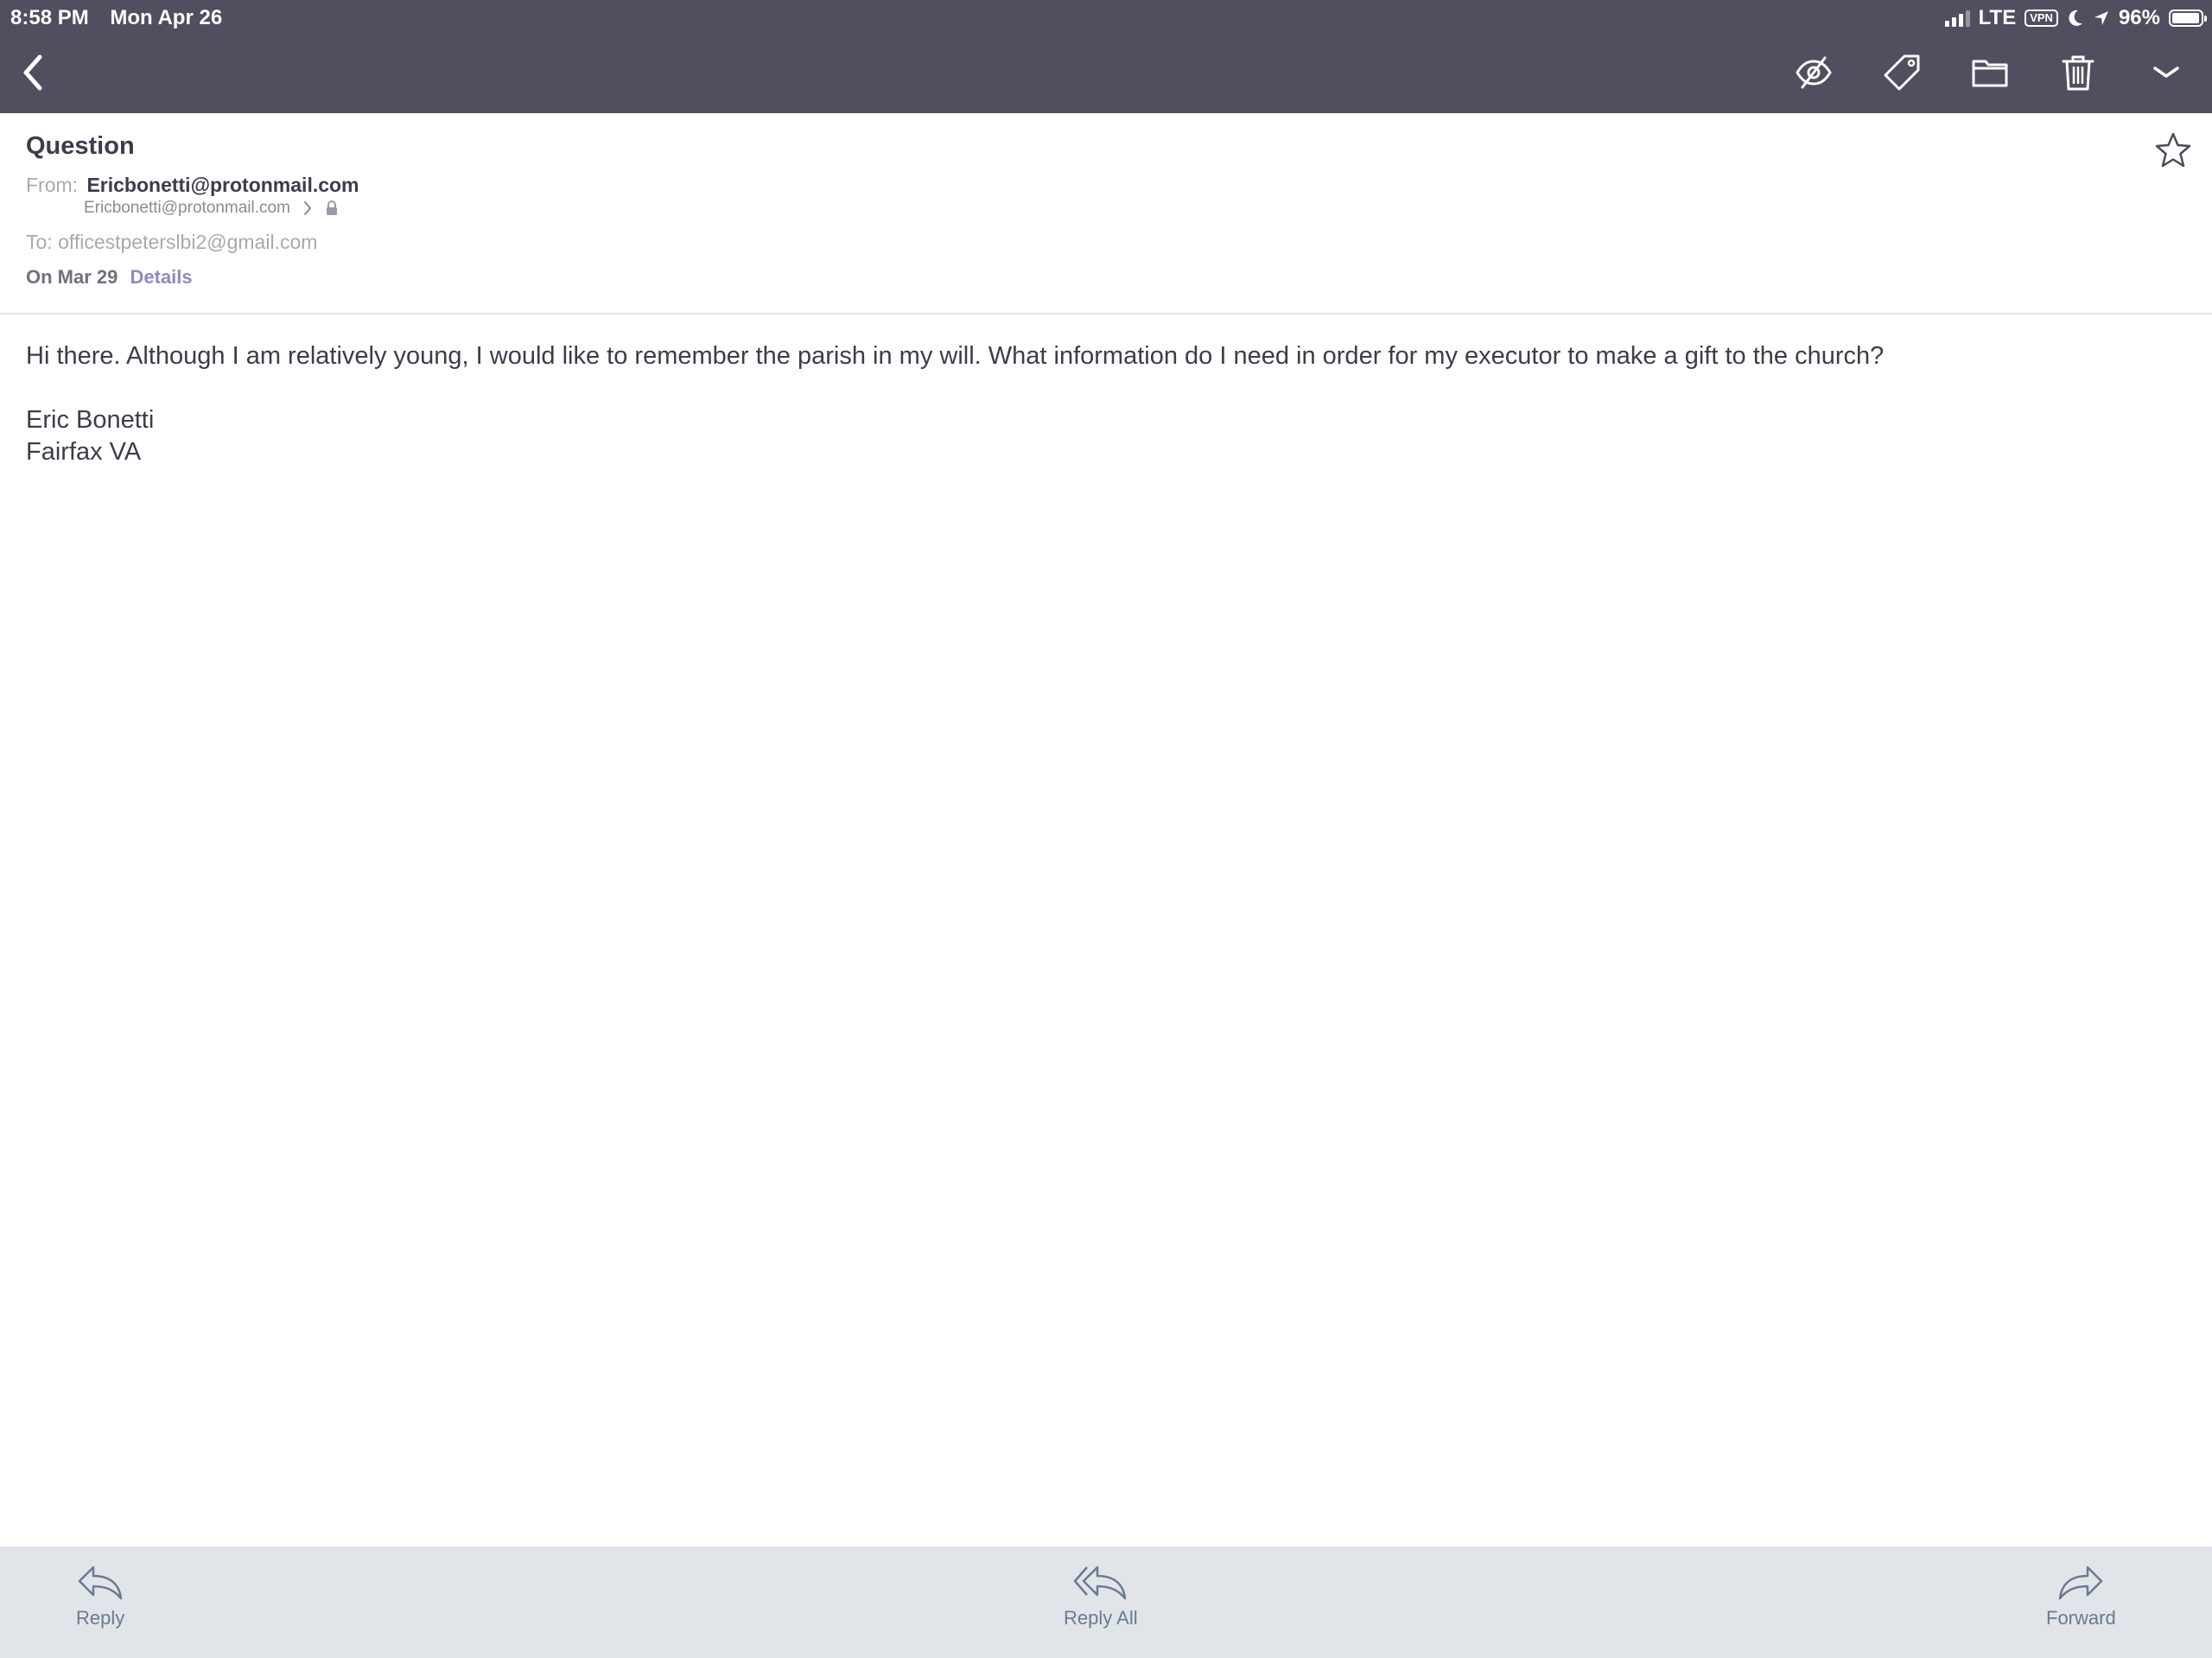  I want to click on vpn-badge: VPN, so click(2041, 18).